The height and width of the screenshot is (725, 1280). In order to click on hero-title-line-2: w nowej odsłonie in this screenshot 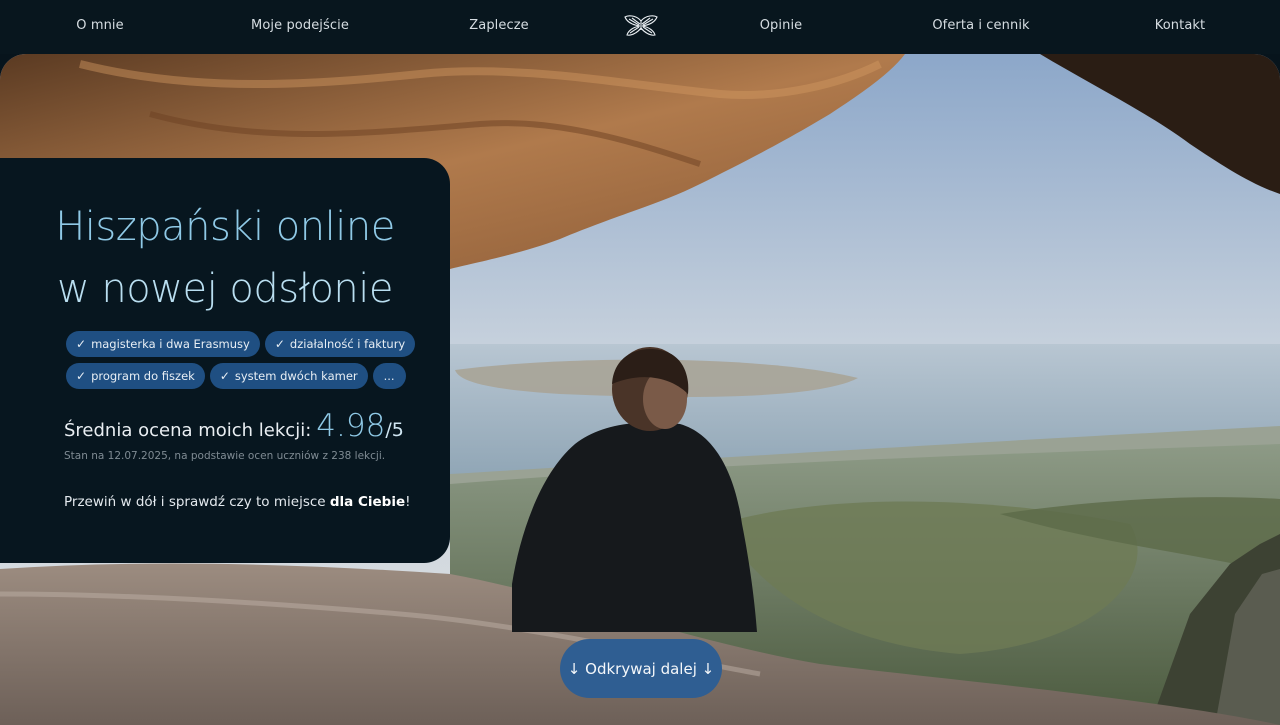, I will do `click(225, 289)`.